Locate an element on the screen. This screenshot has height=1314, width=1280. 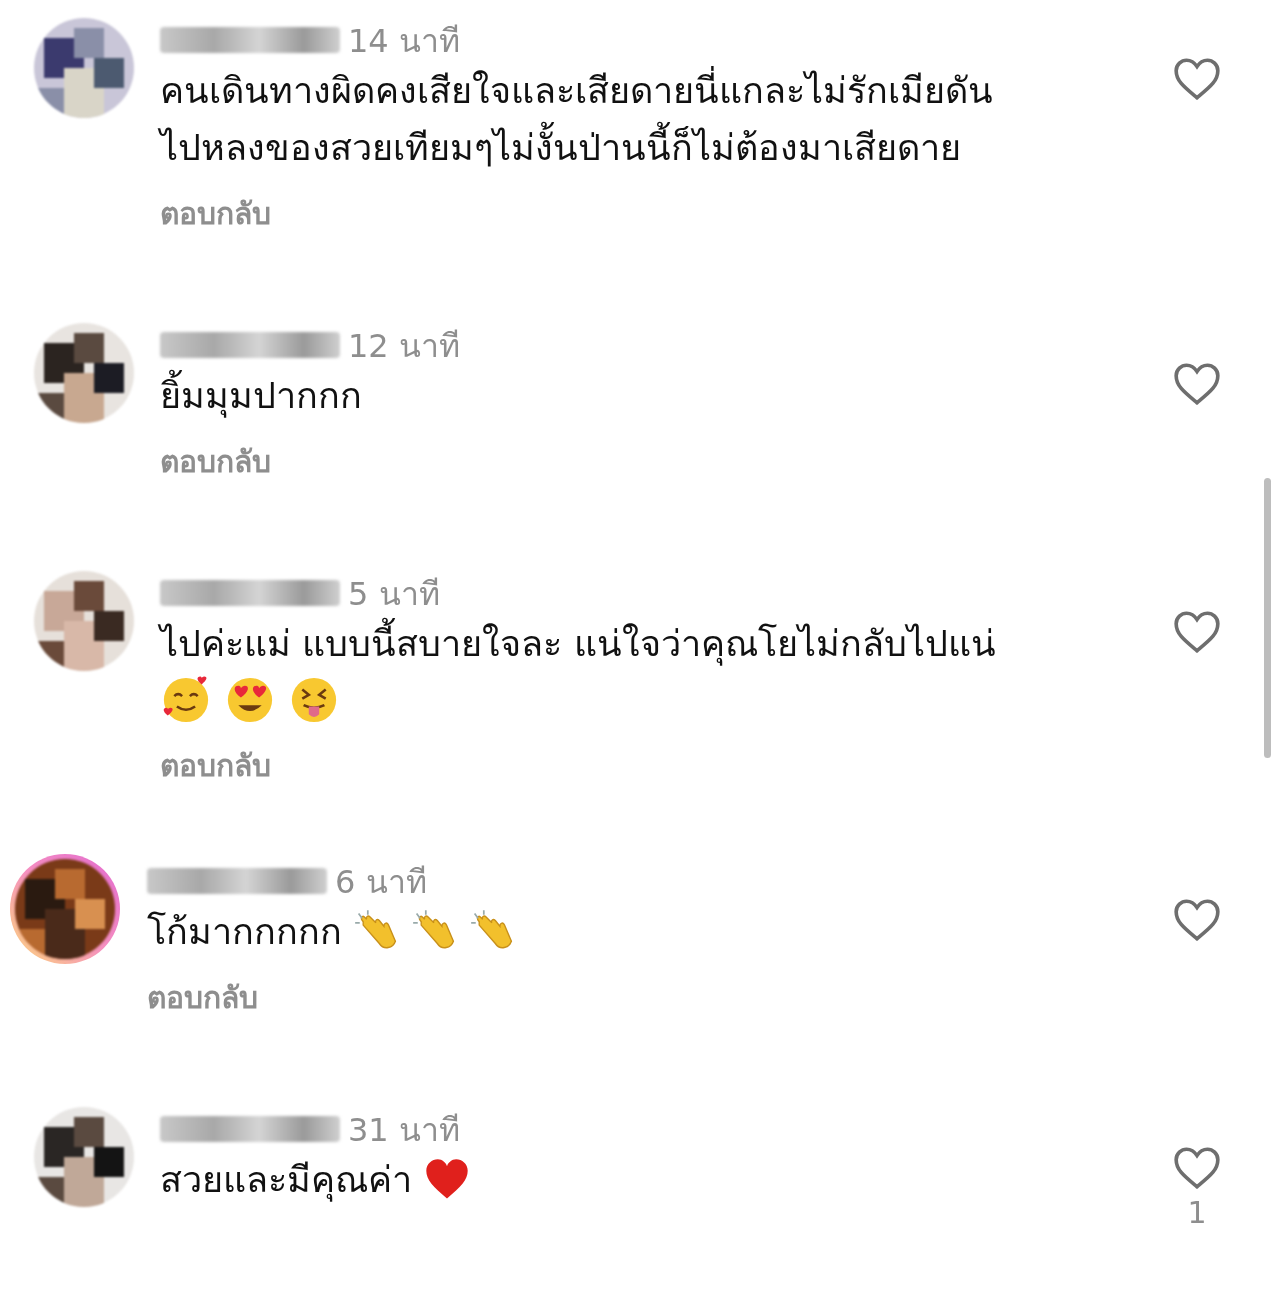
comment-time: 12 นาที is located at coordinates (404, 346).